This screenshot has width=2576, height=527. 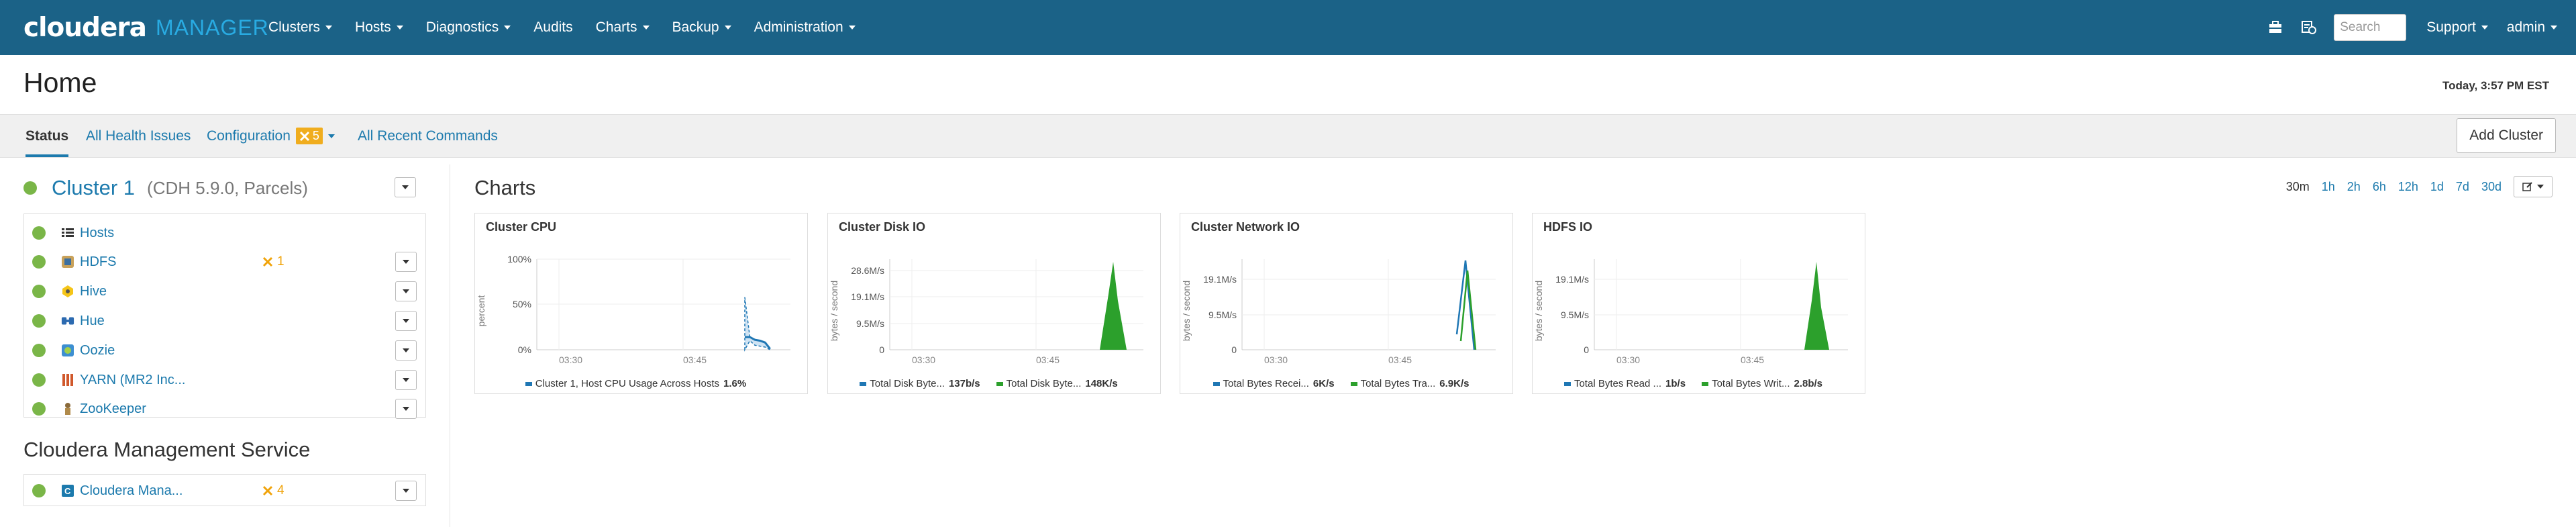 What do you see at coordinates (146, 27) in the screenshot?
I see `cloudera-logo: cloudera MANAGER` at bounding box center [146, 27].